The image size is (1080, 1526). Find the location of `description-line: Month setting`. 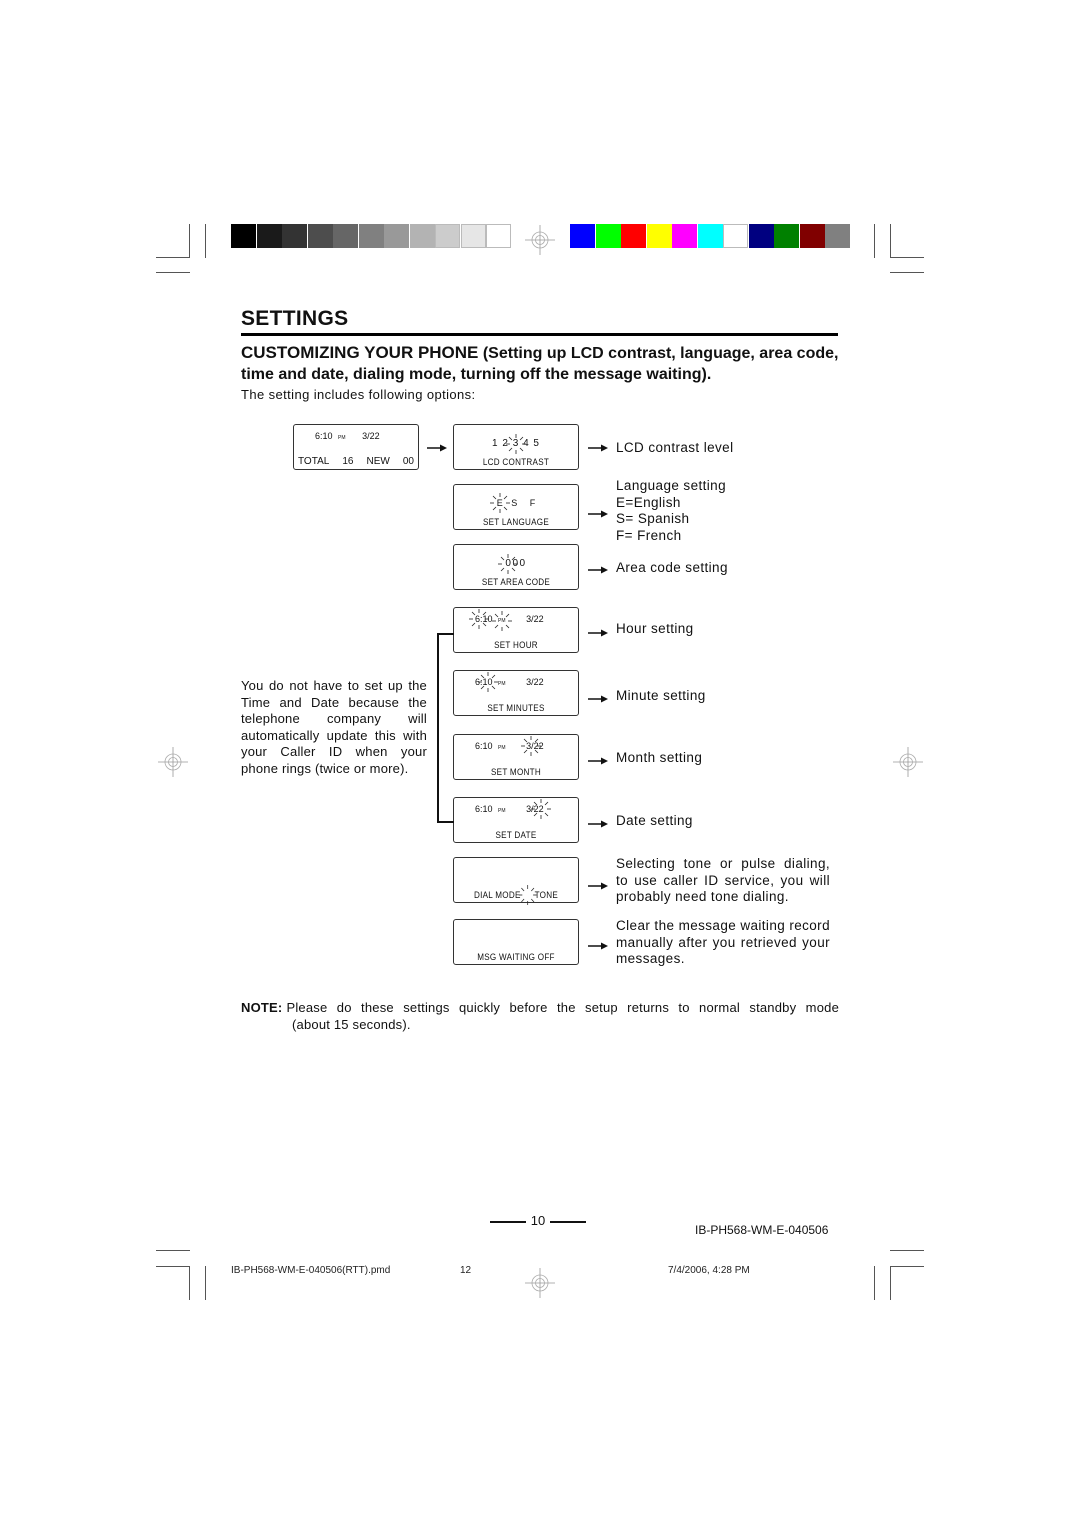

description-line: Month setting is located at coordinates (659, 757).